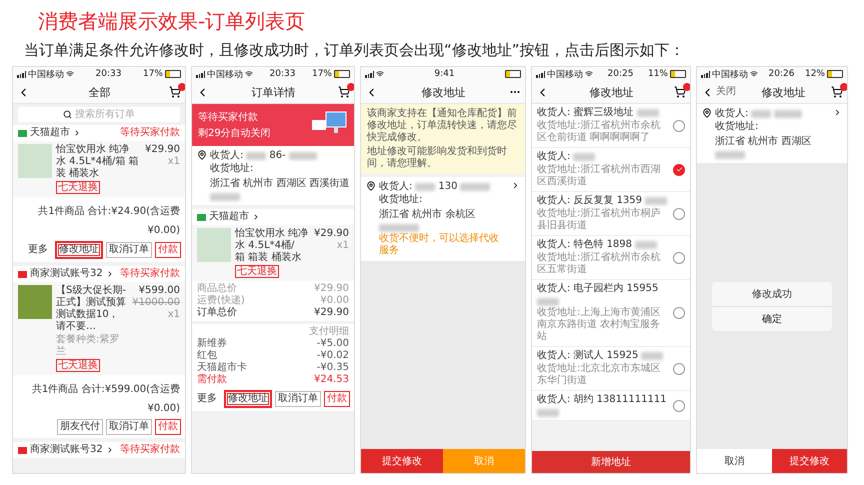  Describe the element at coordinates (772, 318) in the screenshot. I see `confirm-button: 确定` at that location.